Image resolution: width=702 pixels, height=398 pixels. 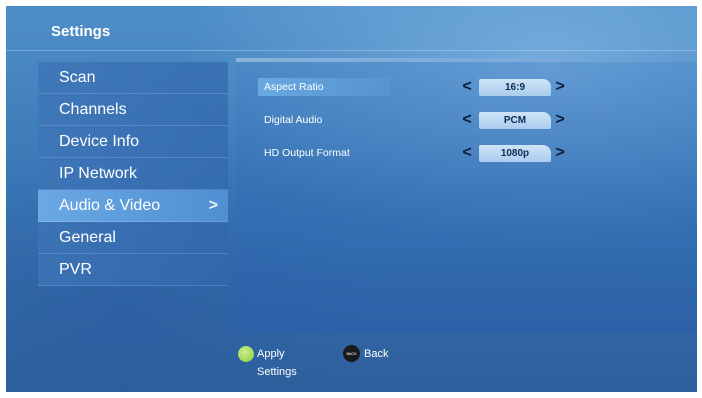 I want to click on sidebar-item-pvr: PVR, so click(x=133, y=270).